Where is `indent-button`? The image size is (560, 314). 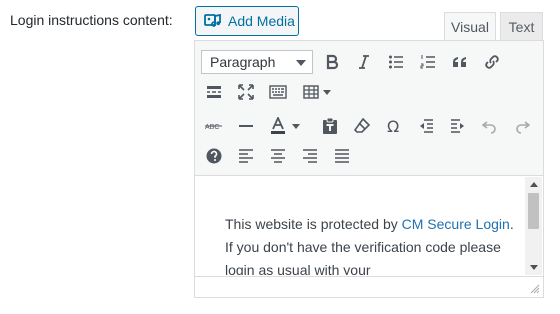 indent-button is located at coordinates (458, 126).